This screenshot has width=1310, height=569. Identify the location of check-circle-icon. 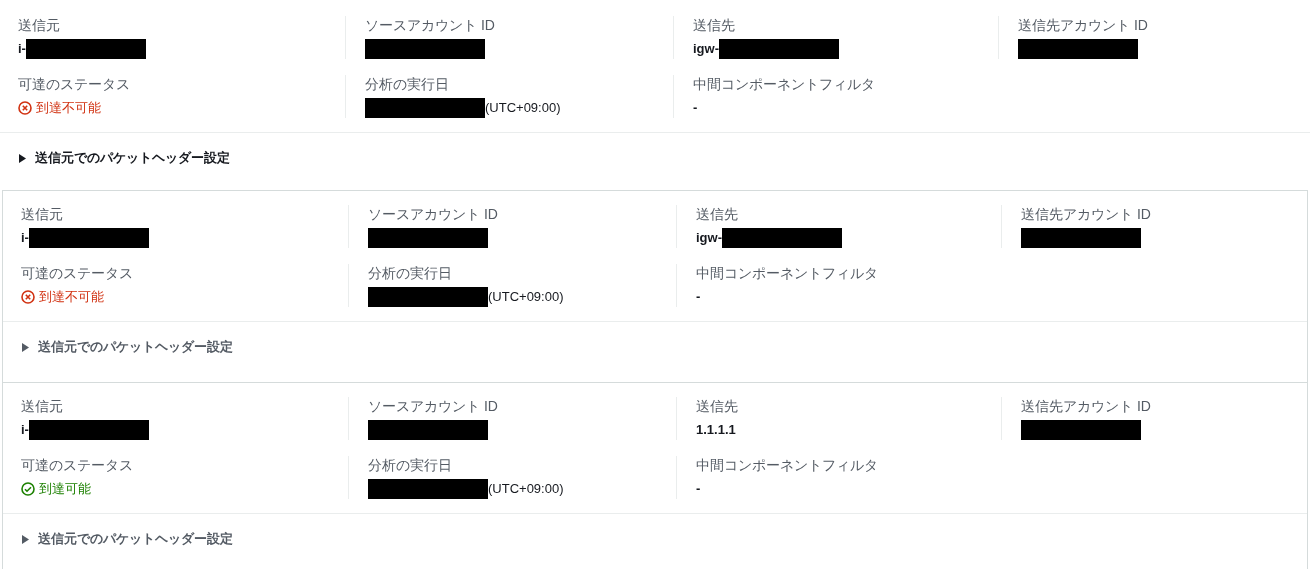
(28, 489).